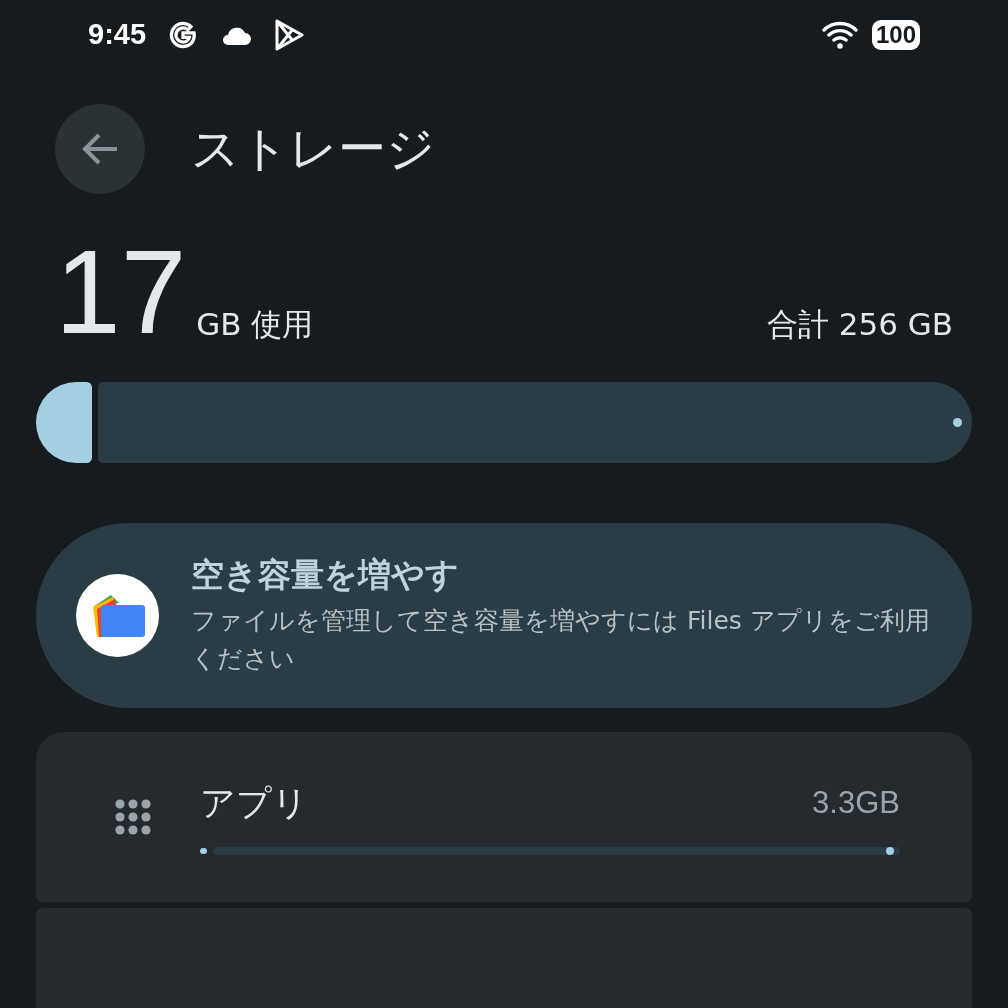 The image size is (1008, 1008). Describe the element at coordinates (133, 817) in the screenshot. I see `app-grid-icon` at that location.